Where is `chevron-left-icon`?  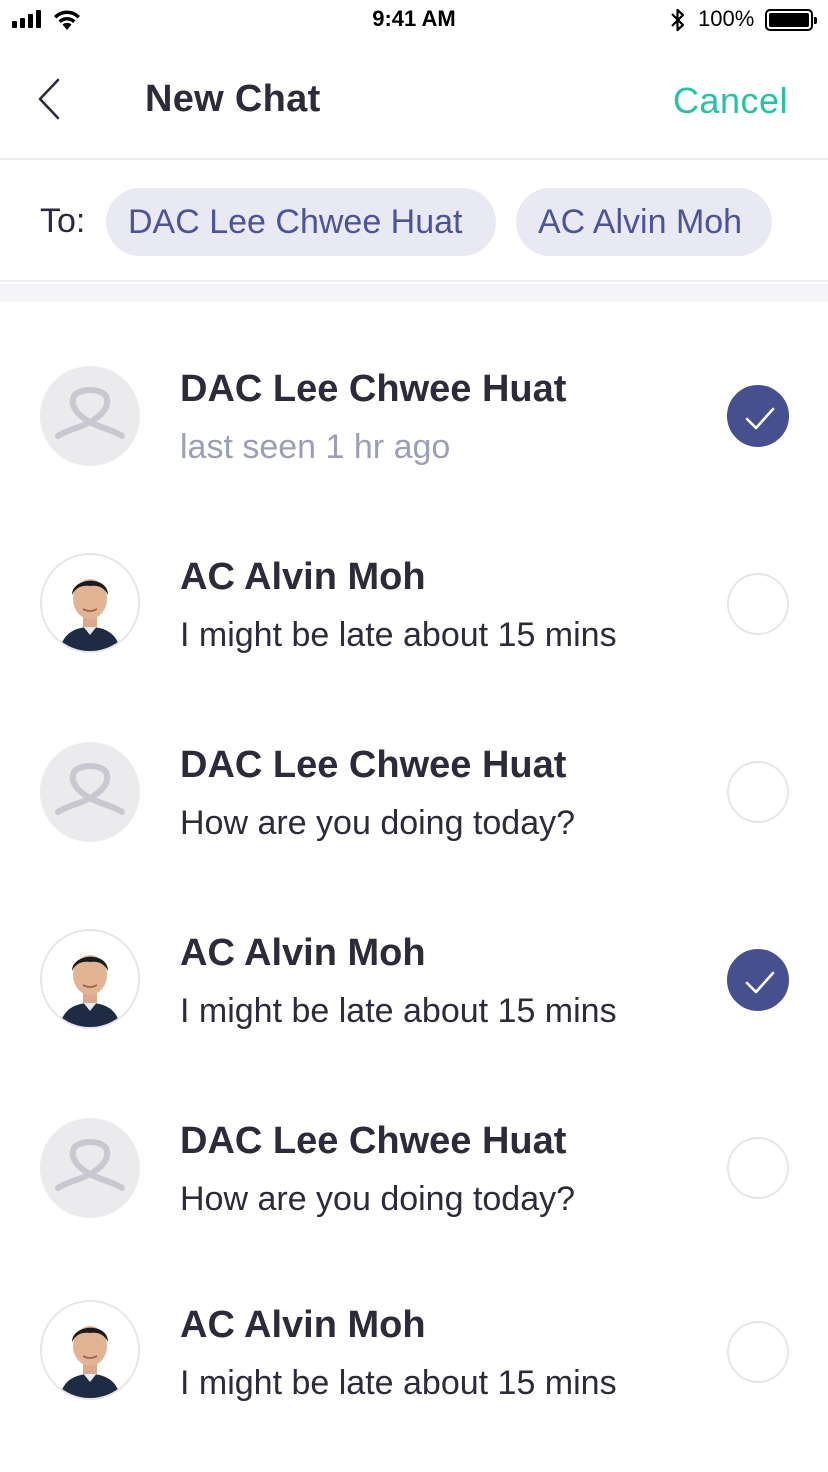 chevron-left-icon is located at coordinates (49, 99).